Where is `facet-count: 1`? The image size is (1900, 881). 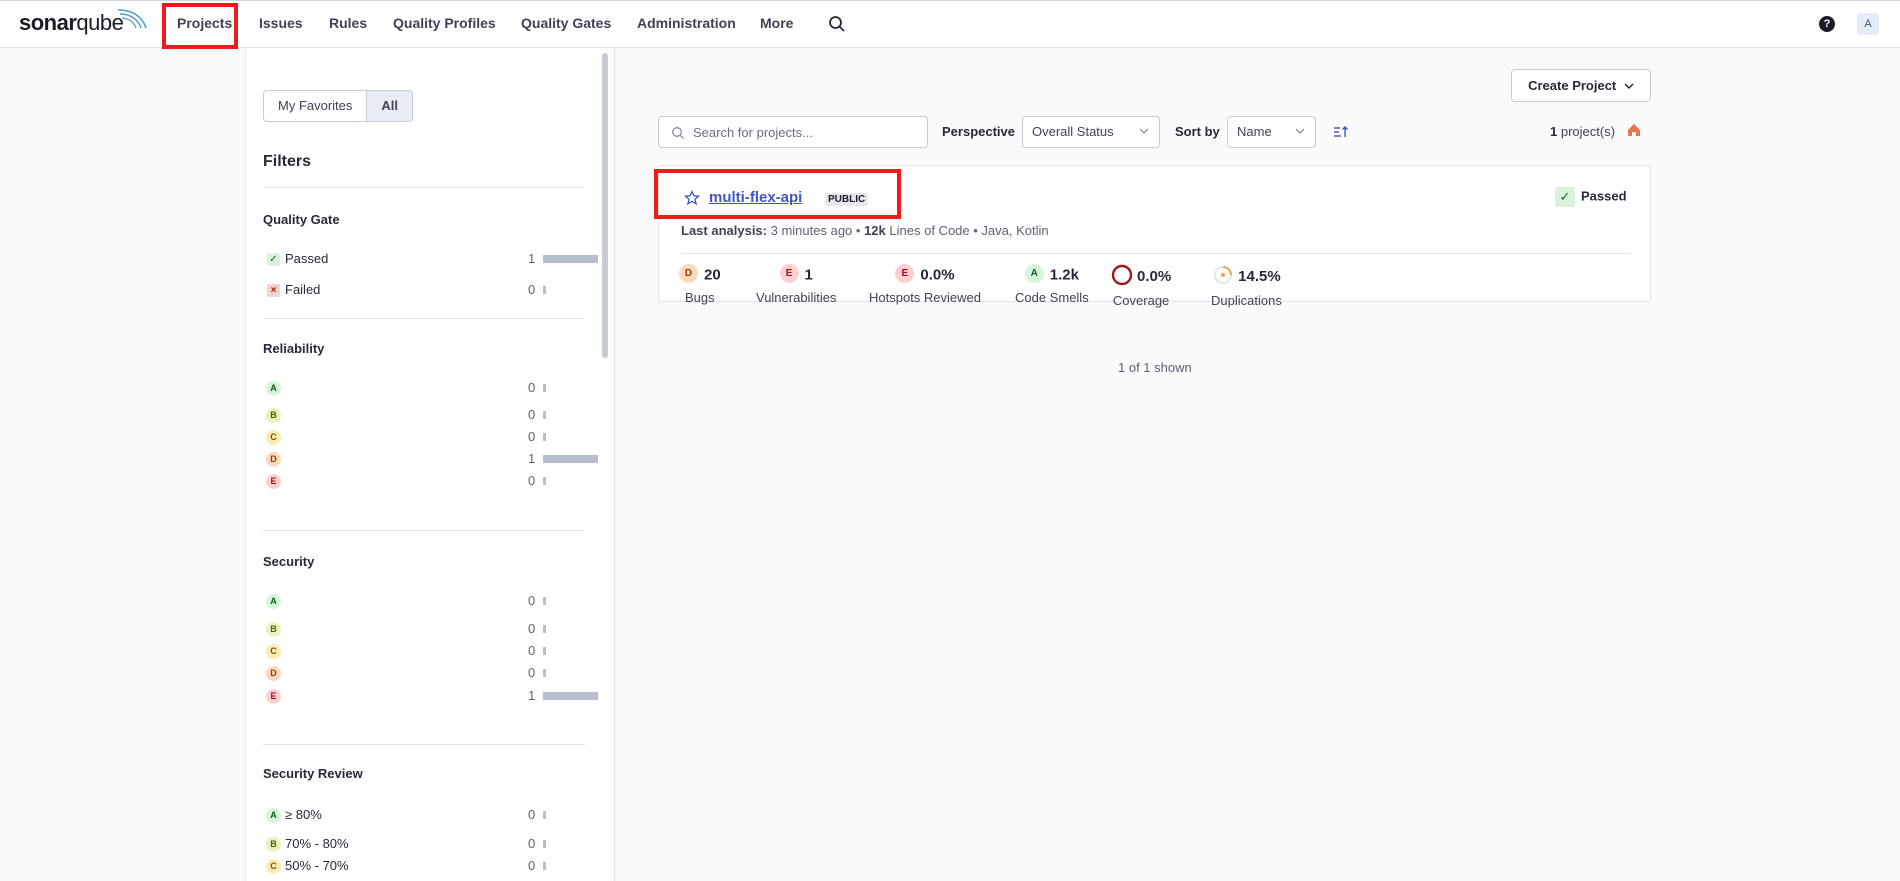
facet-count: 1 is located at coordinates (532, 458).